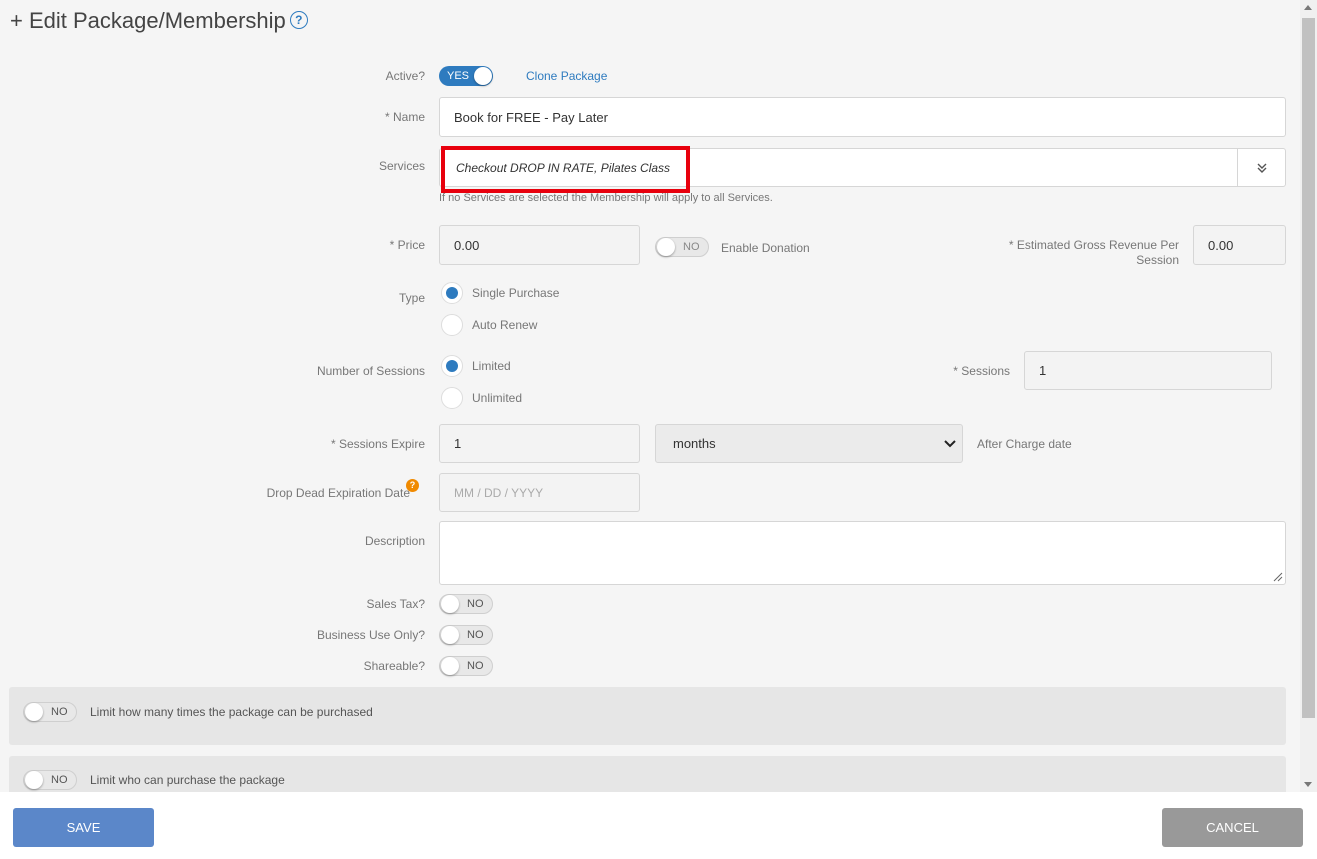 This screenshot has height=859, width=1317. Describe the element at coordinates (412, 485) in the screenshot. I see `drop-dead-help-icon: ?` at that location.